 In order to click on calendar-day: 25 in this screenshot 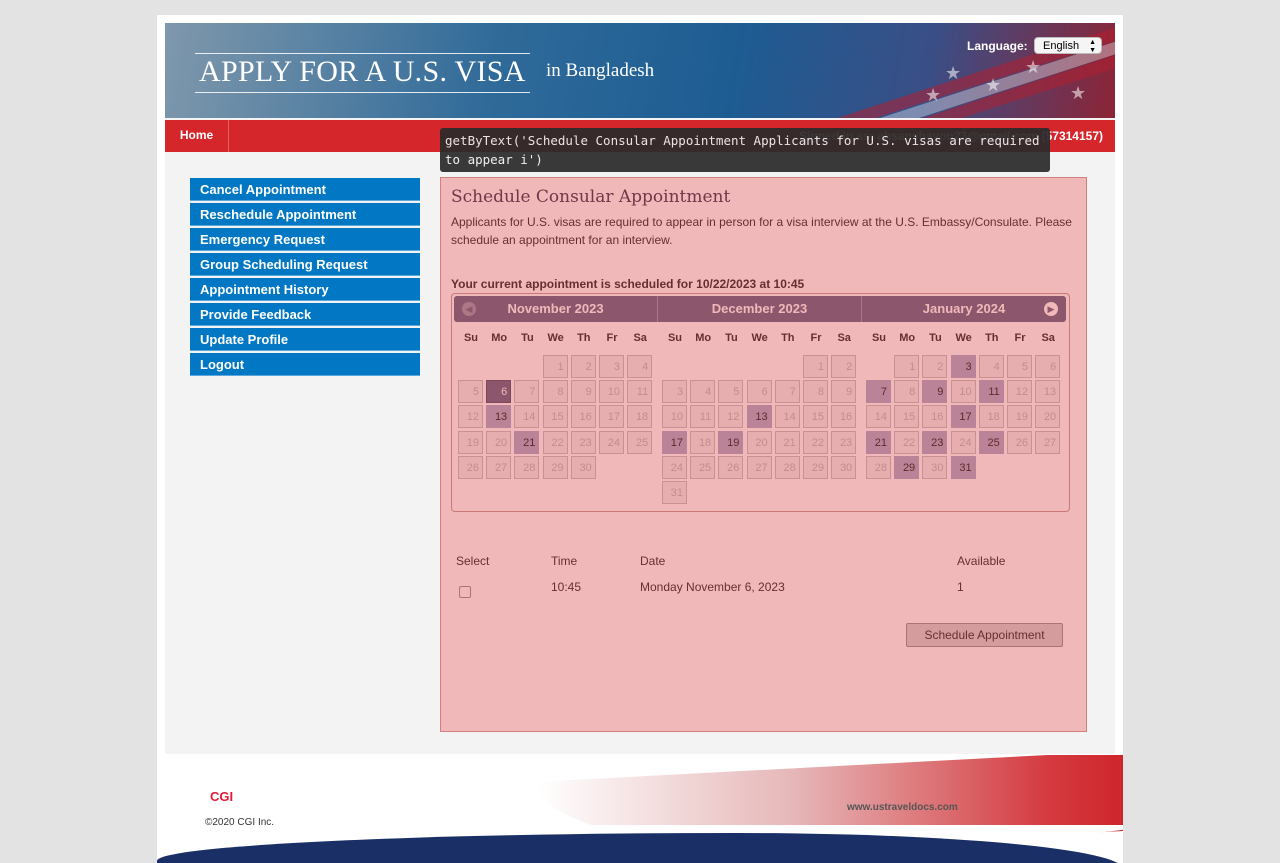, I will do `click(703, 467)`.